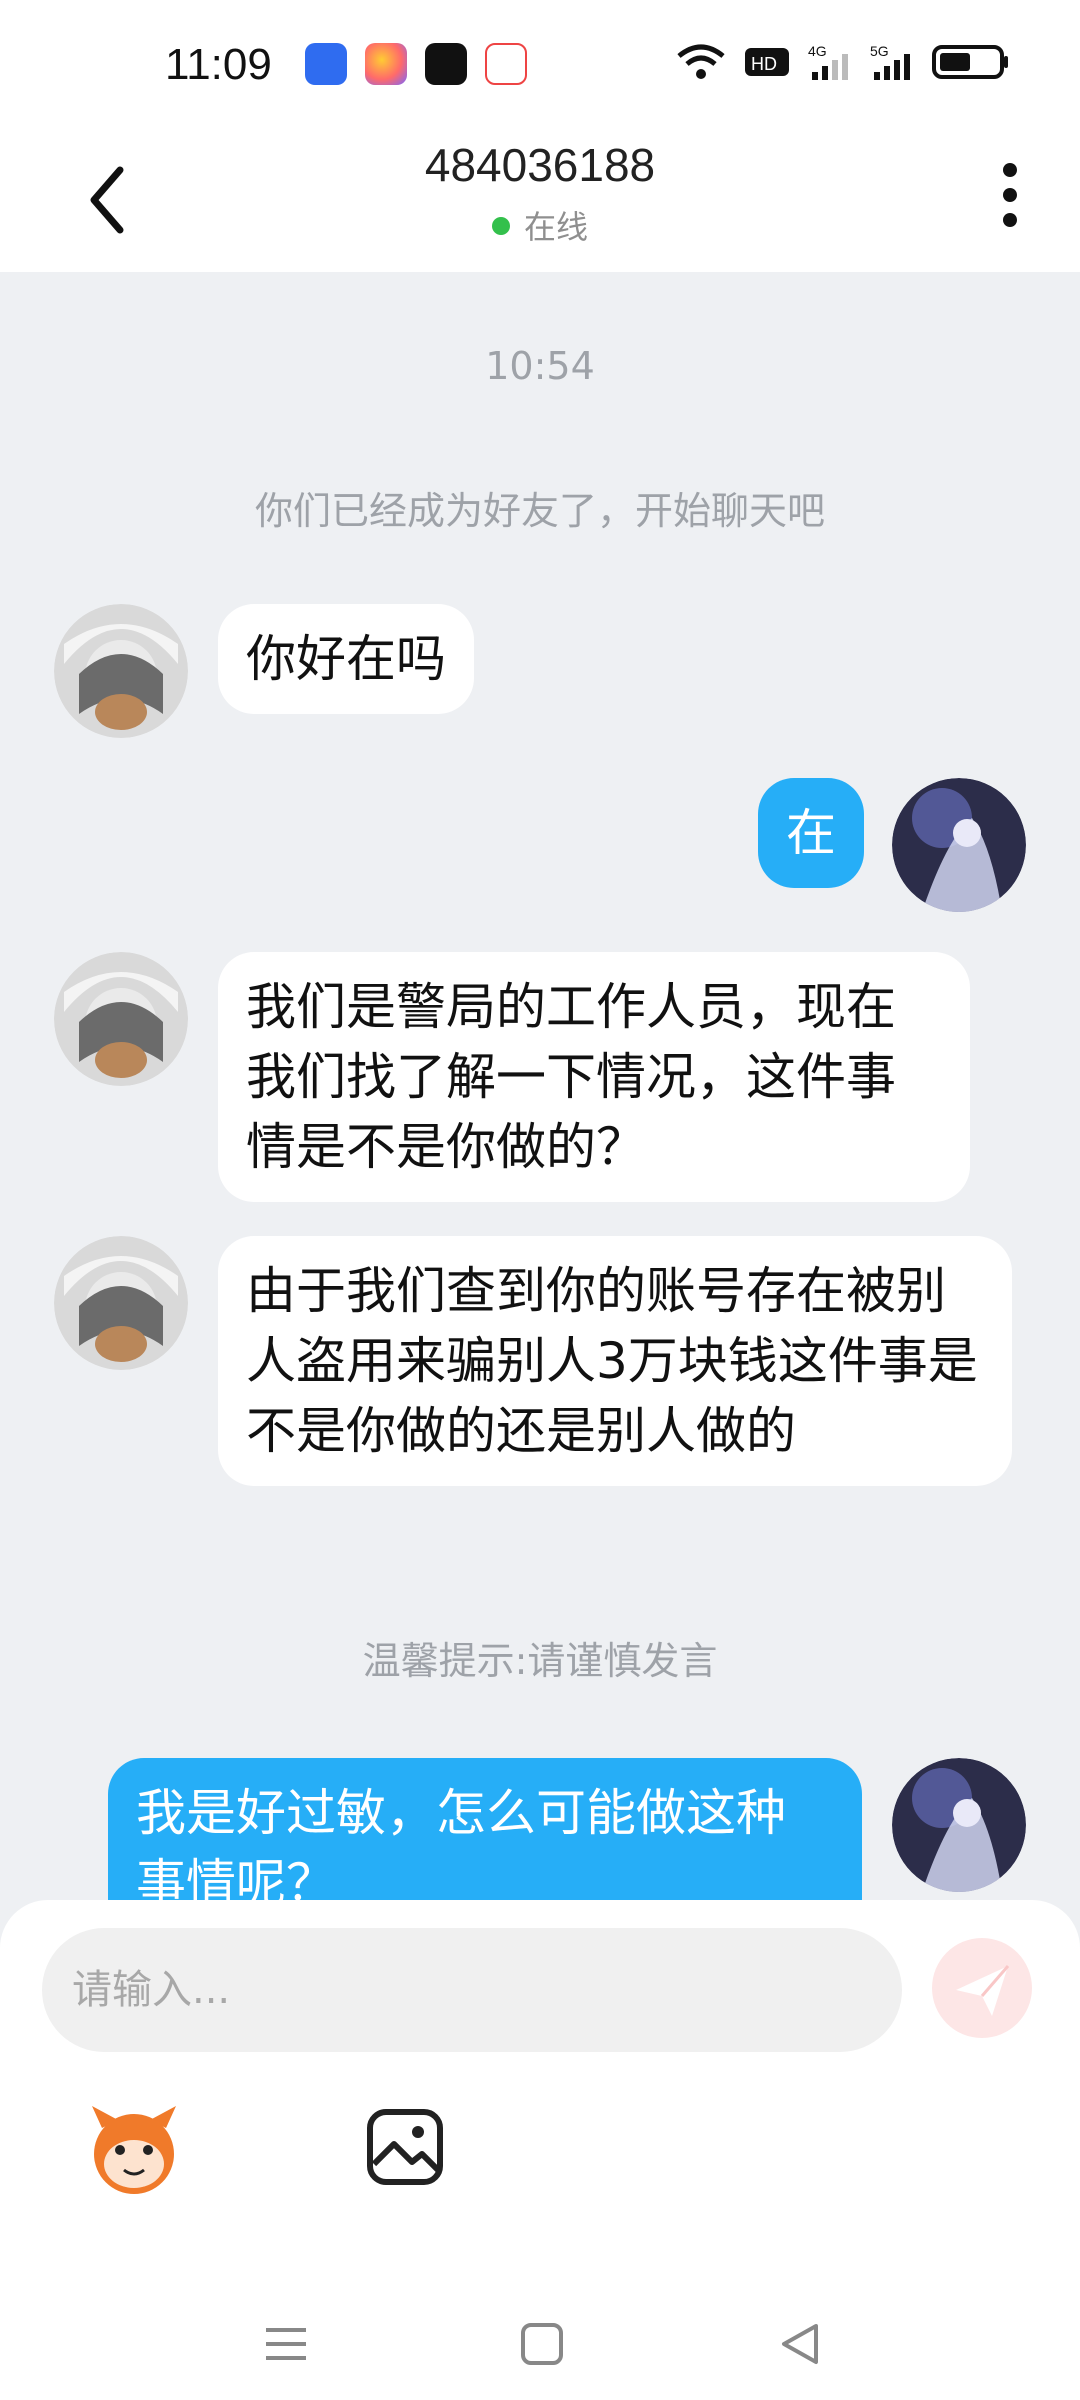  Describe the element at coordinates (506, 64) in the screenshot. I see `baidu-app-icon` at that location.